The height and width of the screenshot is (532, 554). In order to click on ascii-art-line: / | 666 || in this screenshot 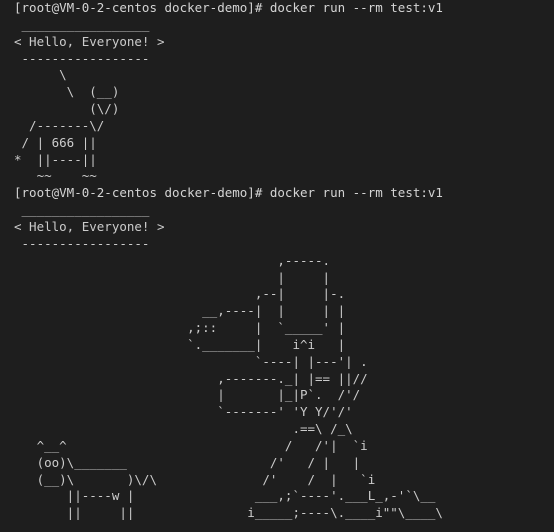, I will do `click(55, 142)`.